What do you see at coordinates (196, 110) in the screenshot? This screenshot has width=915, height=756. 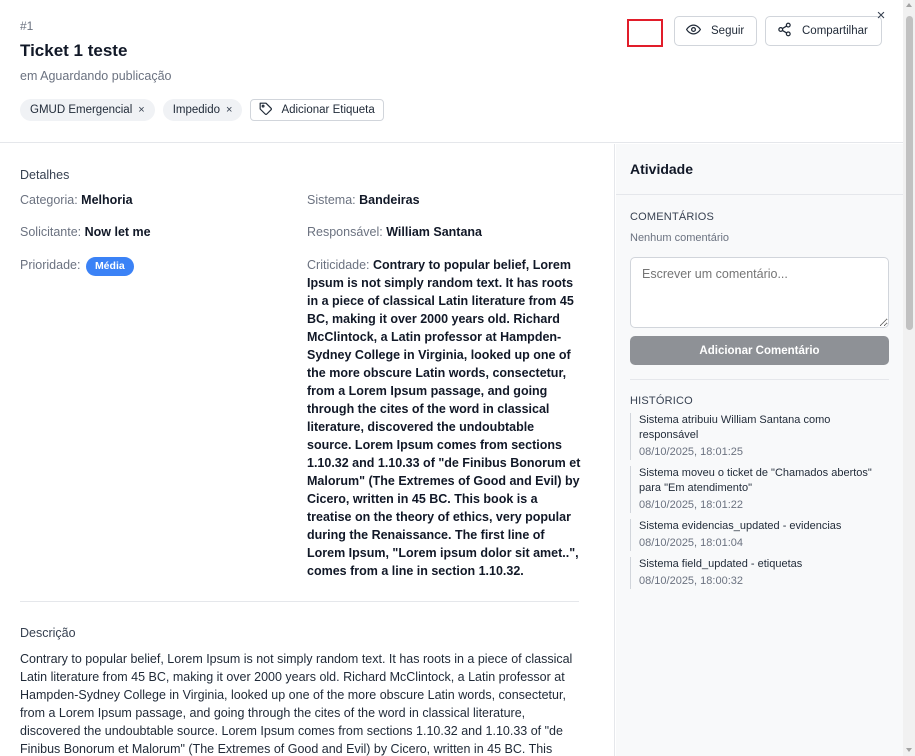 I see `tag-label: Impedido` at bounding box center [196, 110].